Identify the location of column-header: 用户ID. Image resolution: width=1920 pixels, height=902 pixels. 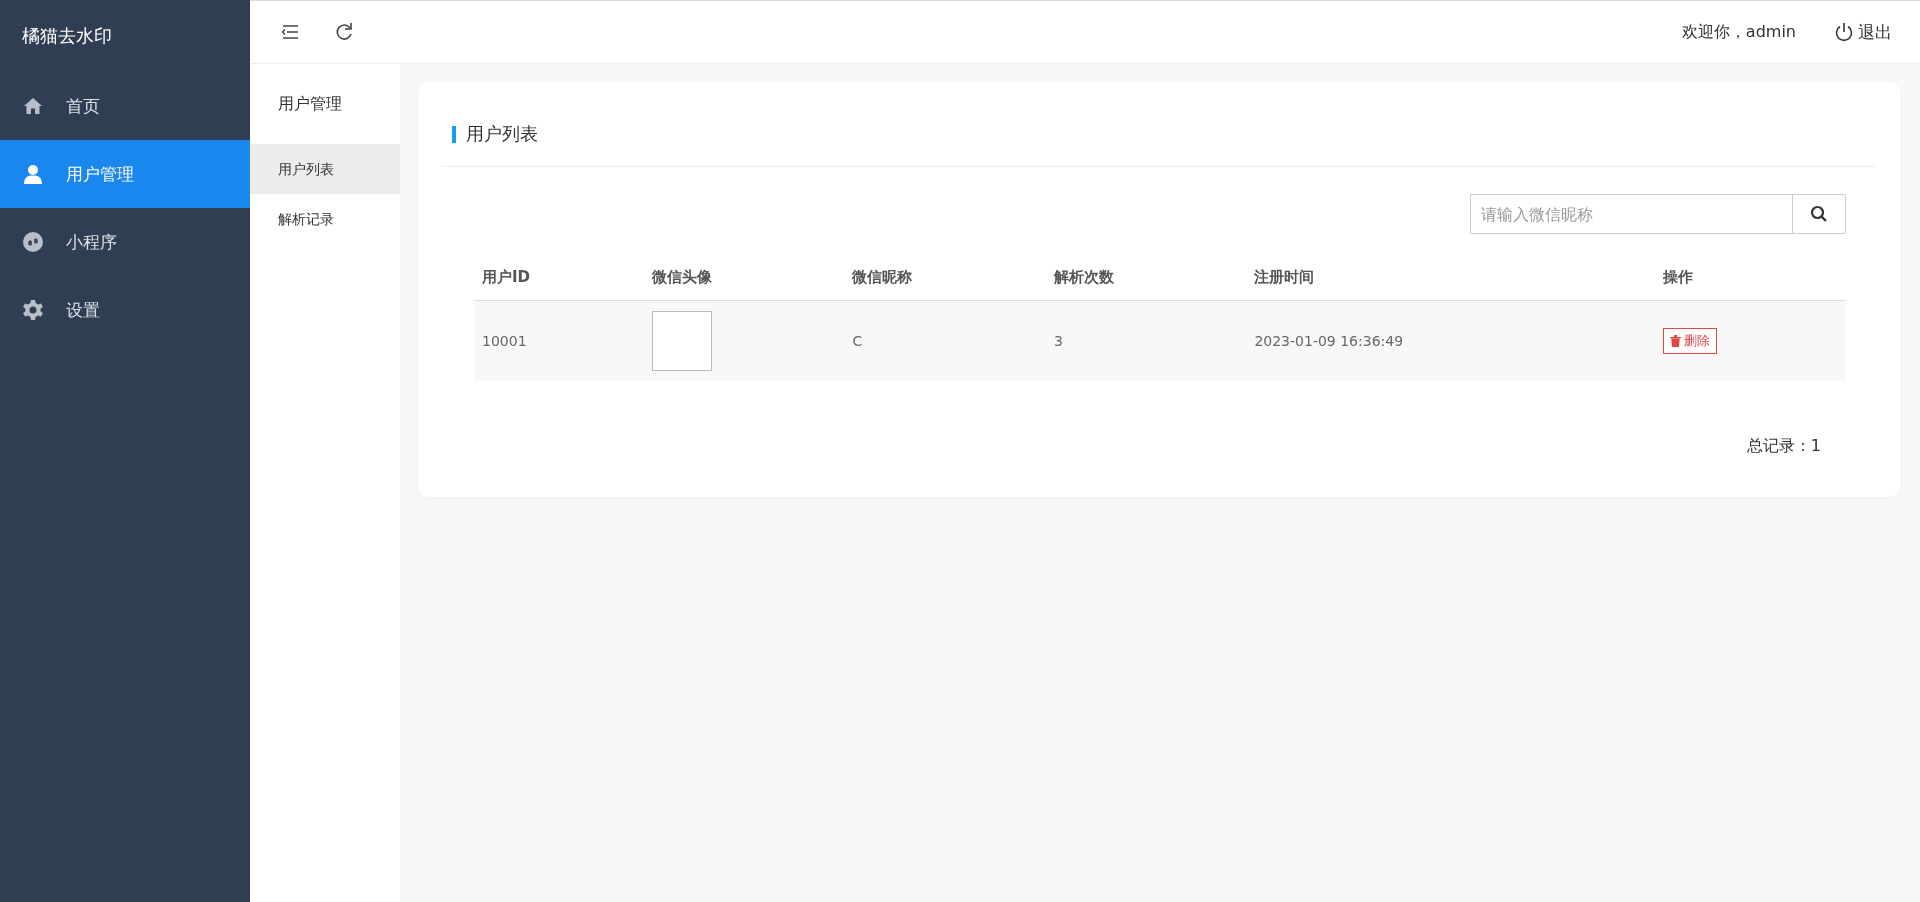
(559, 277).